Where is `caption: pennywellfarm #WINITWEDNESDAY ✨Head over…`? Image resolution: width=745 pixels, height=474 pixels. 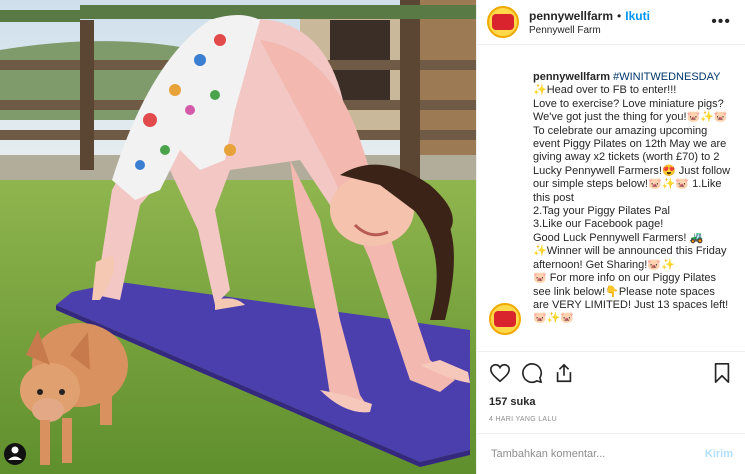 caption: pennywellfarm #WINITWEDNESDAY ✨Head over… is located at coordinates (633, 198).